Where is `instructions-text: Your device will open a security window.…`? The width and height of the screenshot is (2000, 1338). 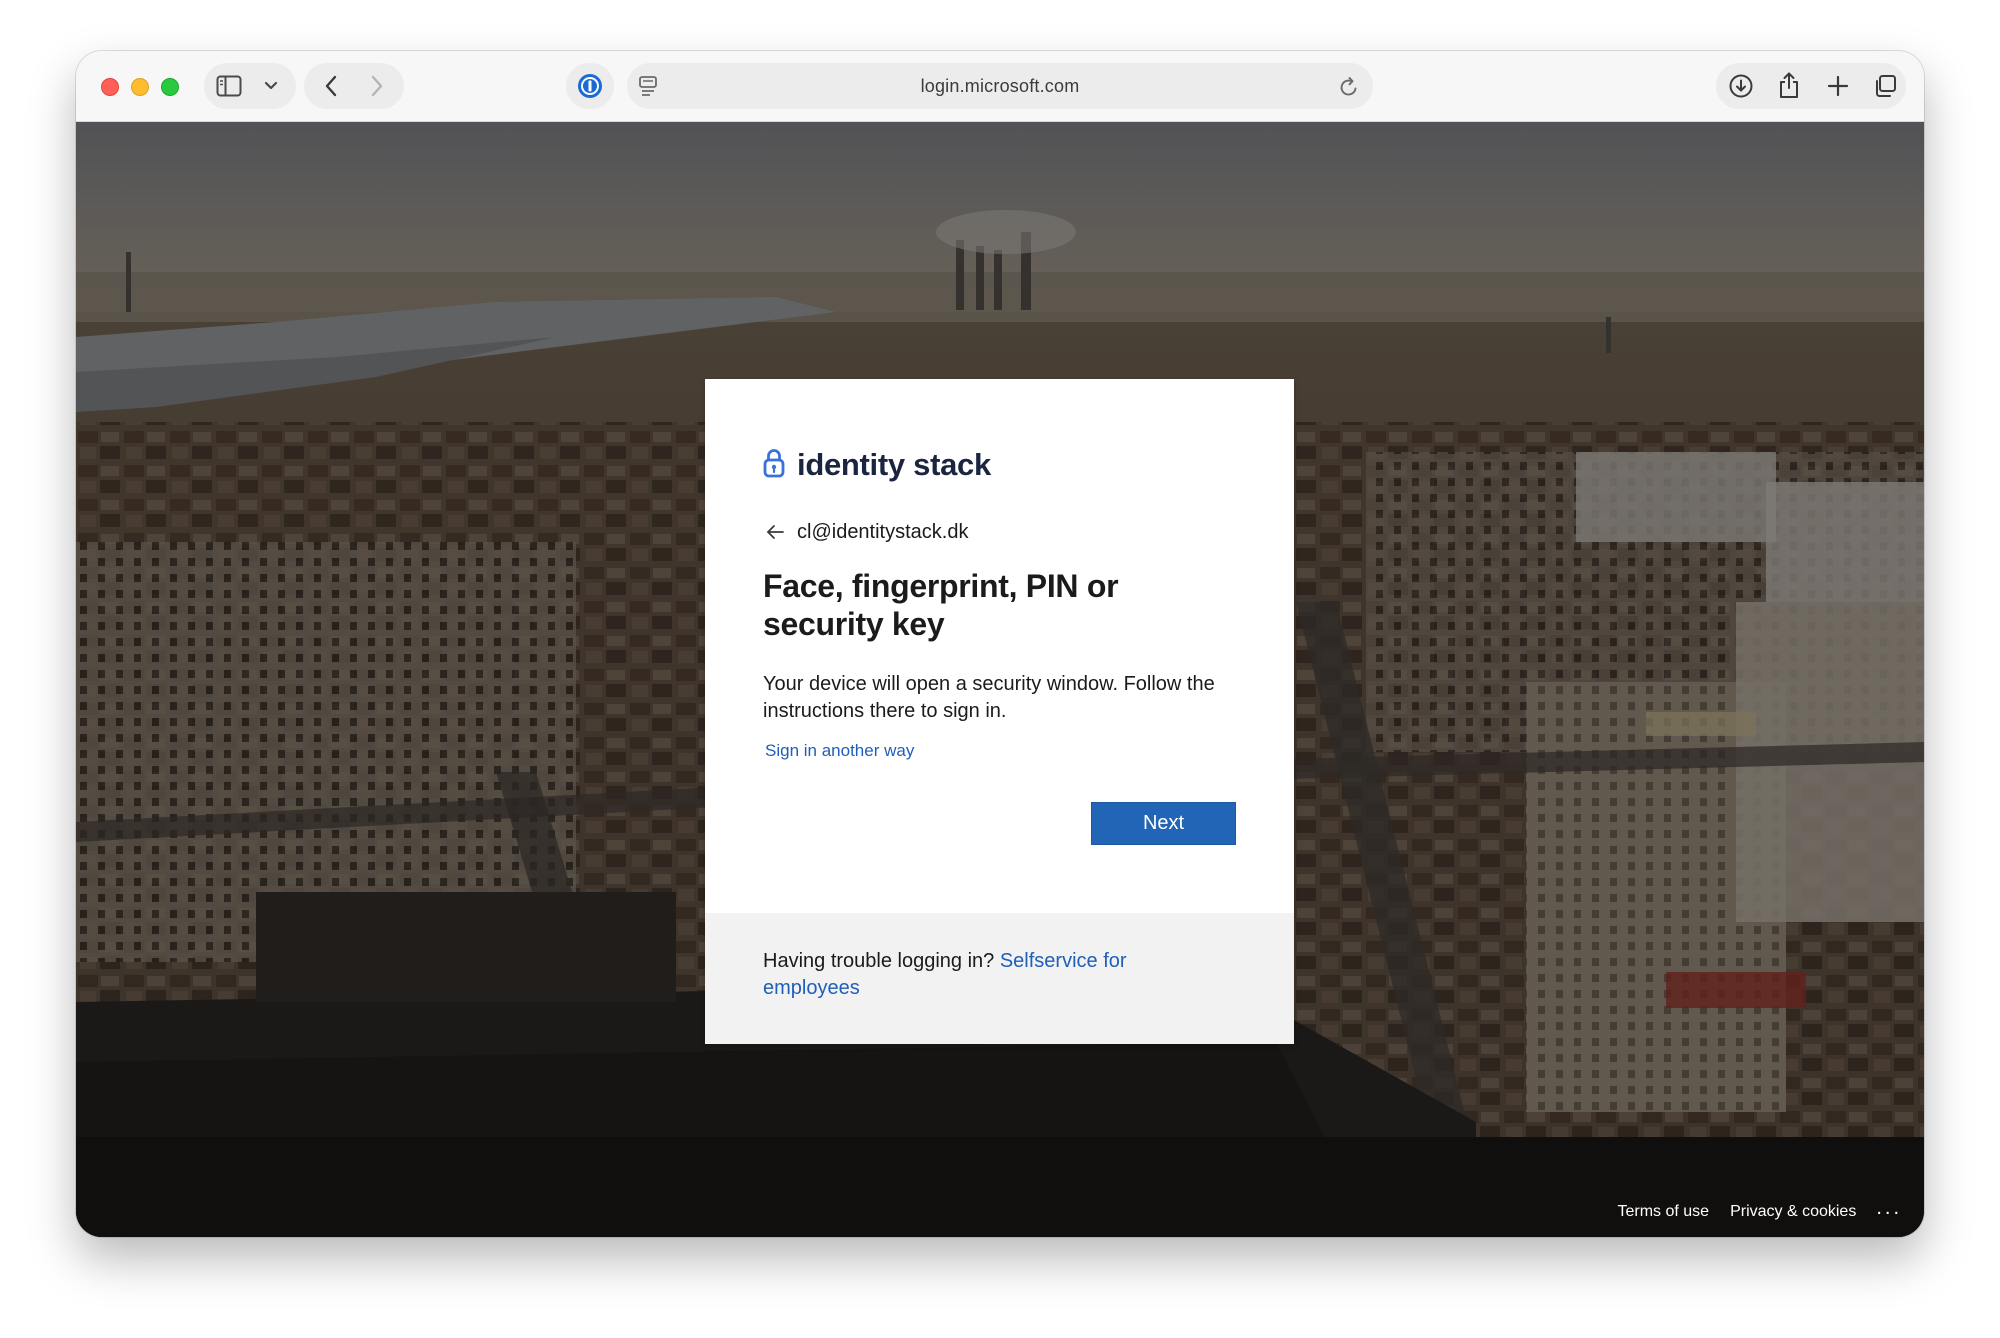 instructions-text: Your device will open a security window.… is located at coordinates (989, 697).